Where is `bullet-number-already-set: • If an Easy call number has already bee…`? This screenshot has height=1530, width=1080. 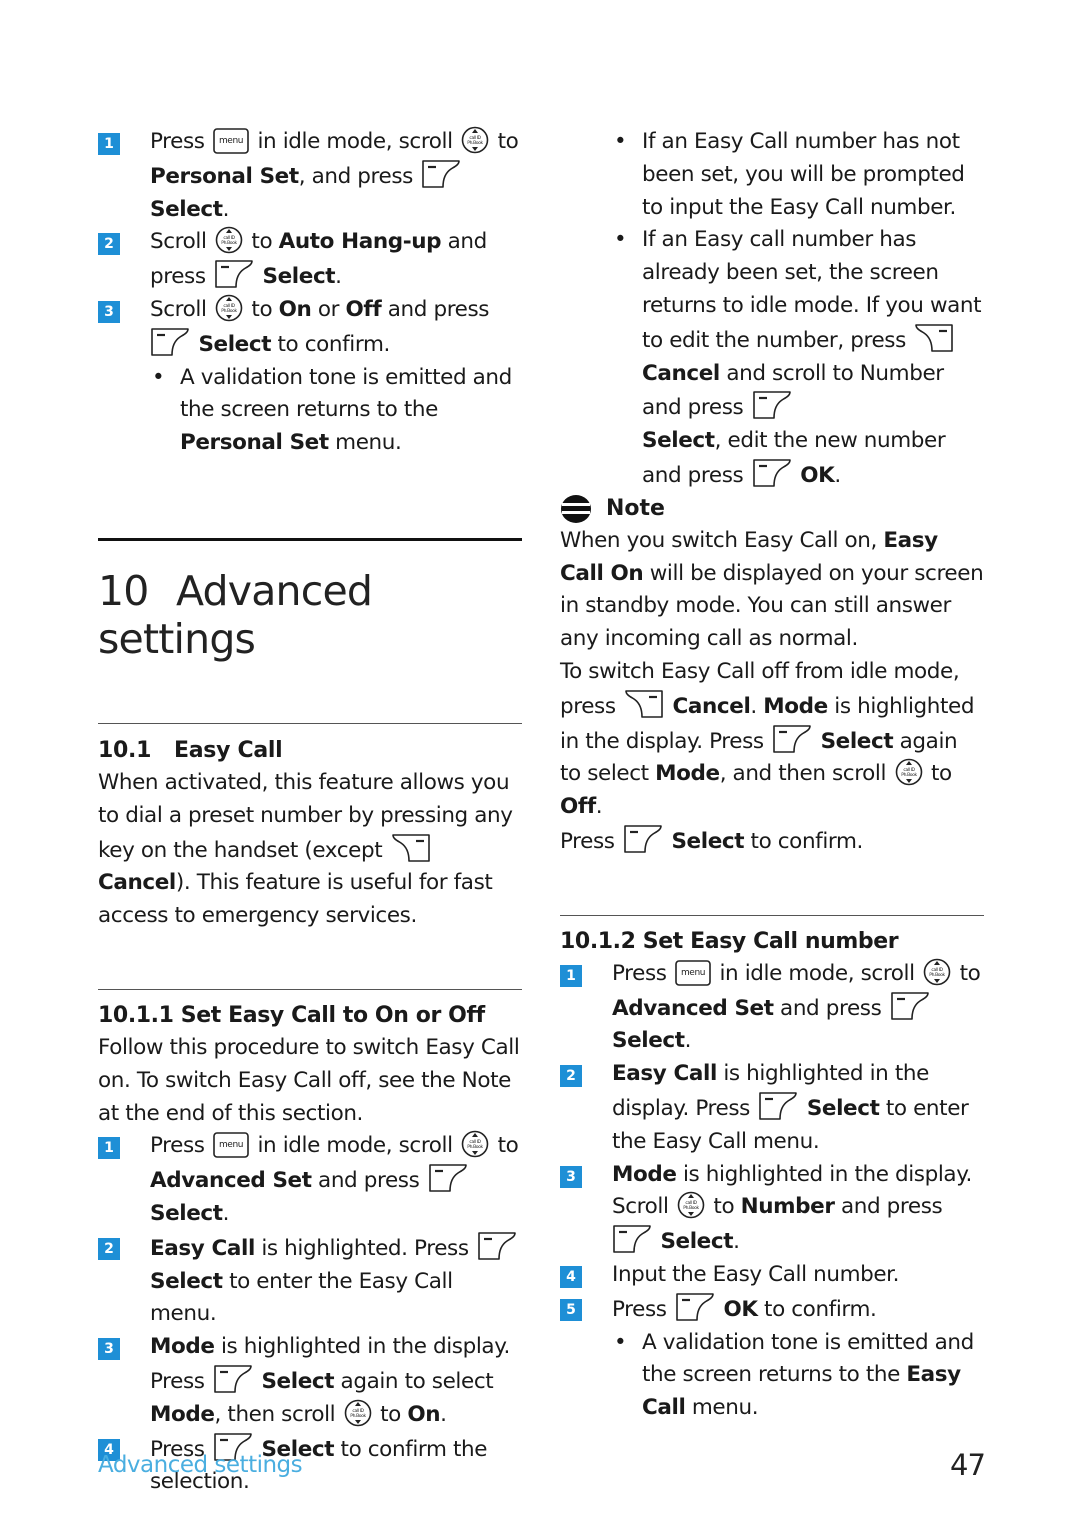
bullet-number-already-set: • If an Easy call number has already bee… is located at coordinates (798, 357).